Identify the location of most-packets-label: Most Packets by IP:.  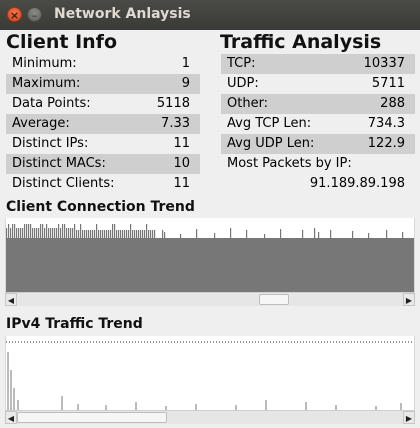
(289, 163).